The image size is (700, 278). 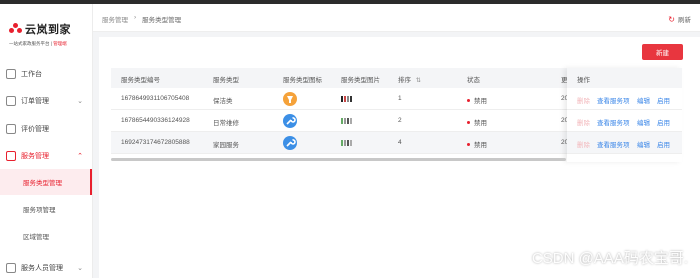 I want to click on logo-subtitle: 一站式家政服务平台 | 管理端, so click(x=38, y=44).